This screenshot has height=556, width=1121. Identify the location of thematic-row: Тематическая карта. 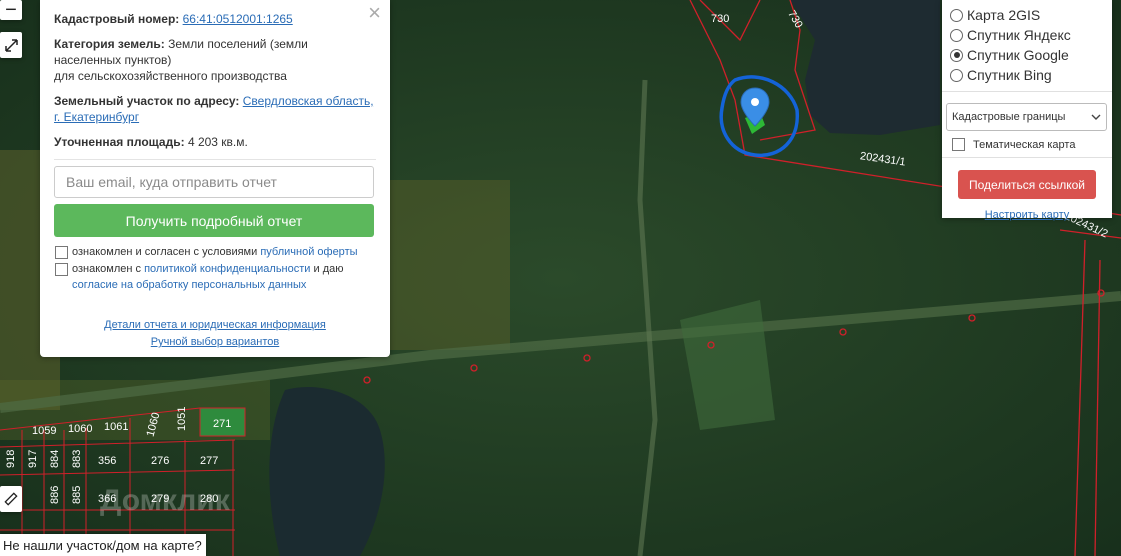
(1027, 144).